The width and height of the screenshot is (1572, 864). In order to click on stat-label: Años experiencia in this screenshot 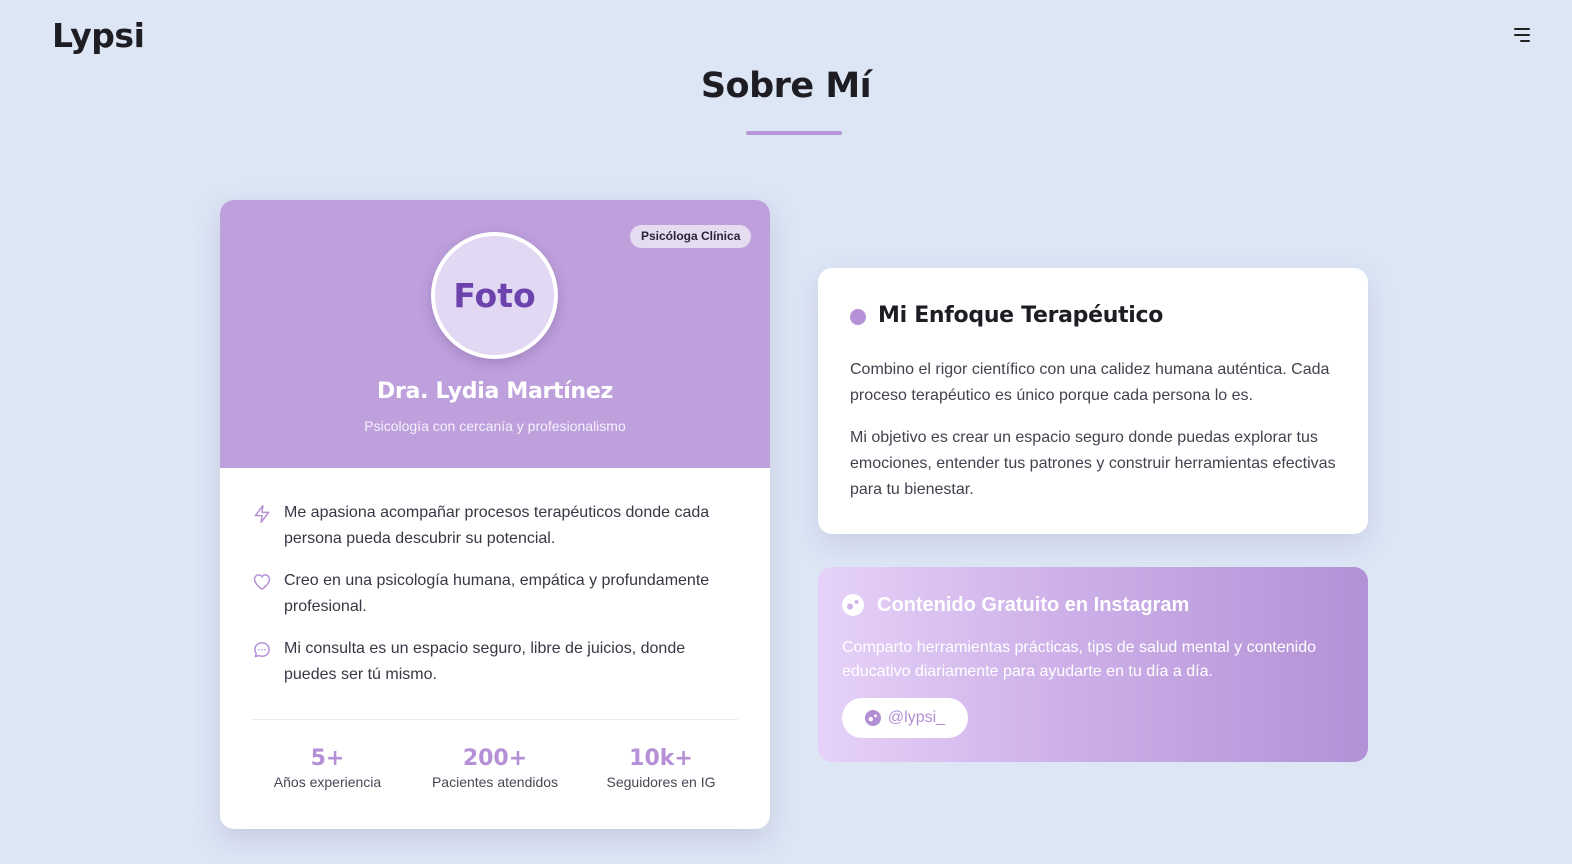, I will do `click(327, 782)`.